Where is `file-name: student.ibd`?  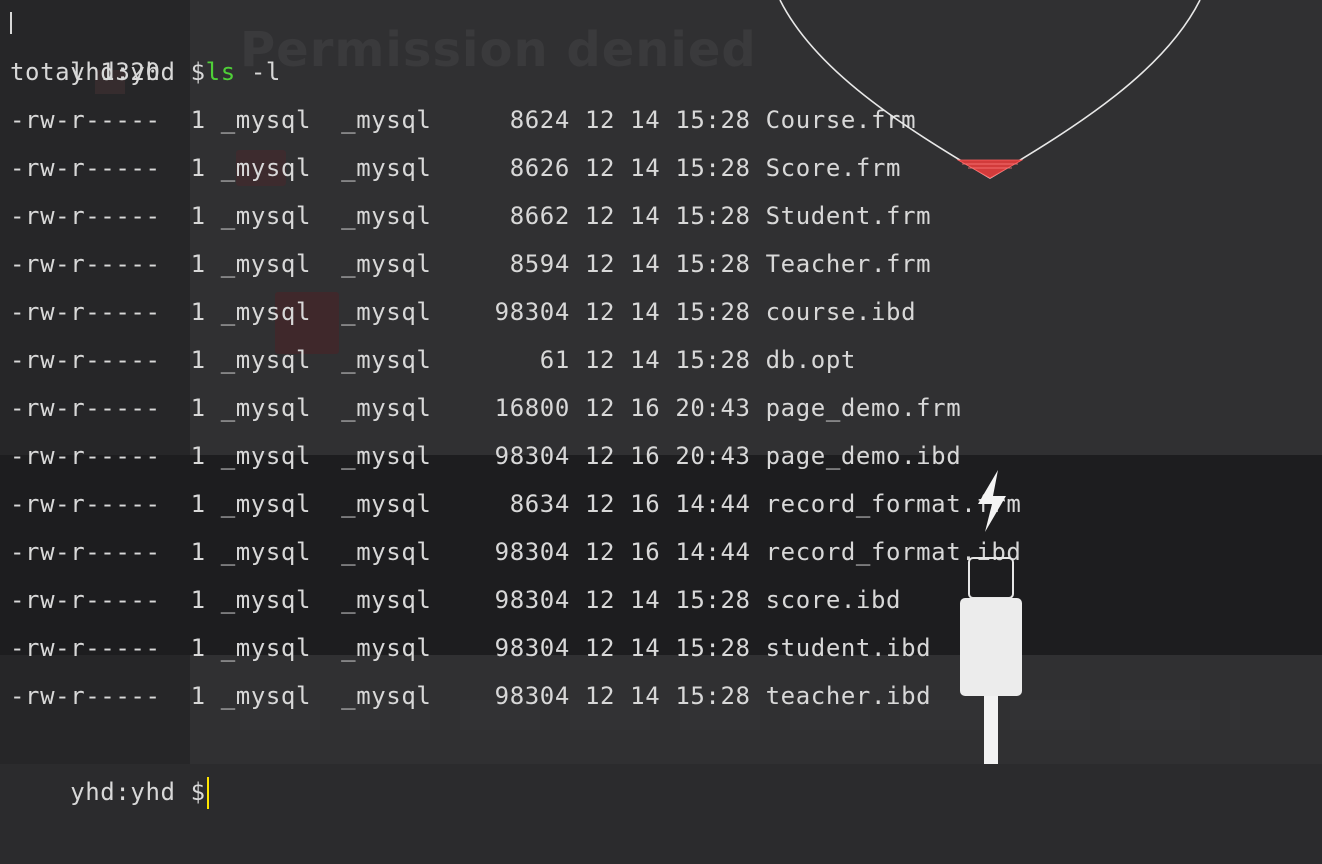
file-name: student.ibd is located at coordinates (848, 648).